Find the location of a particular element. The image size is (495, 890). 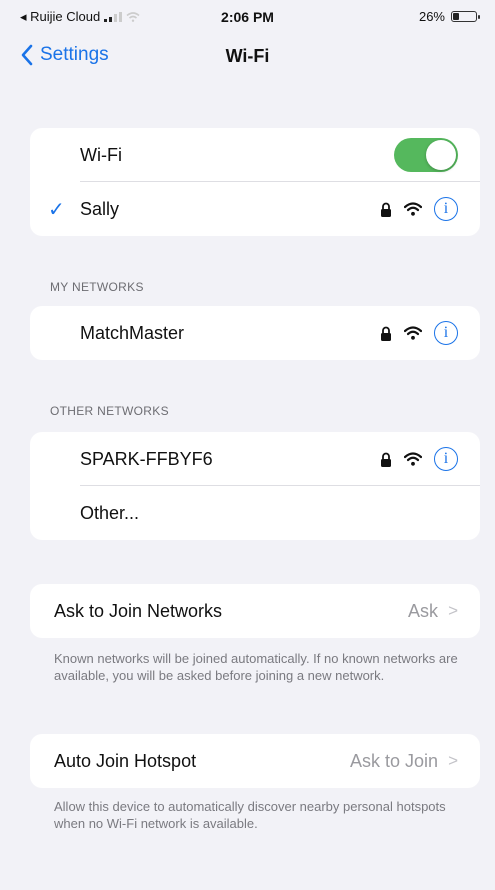

battery-fill is located at coordinates (456, 16).